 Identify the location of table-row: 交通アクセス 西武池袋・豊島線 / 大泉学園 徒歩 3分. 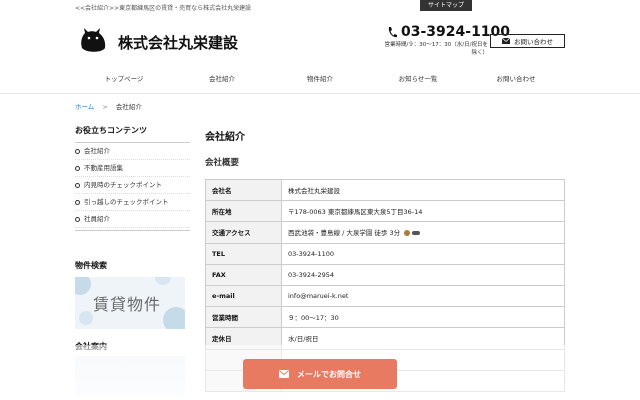
(385, 232).